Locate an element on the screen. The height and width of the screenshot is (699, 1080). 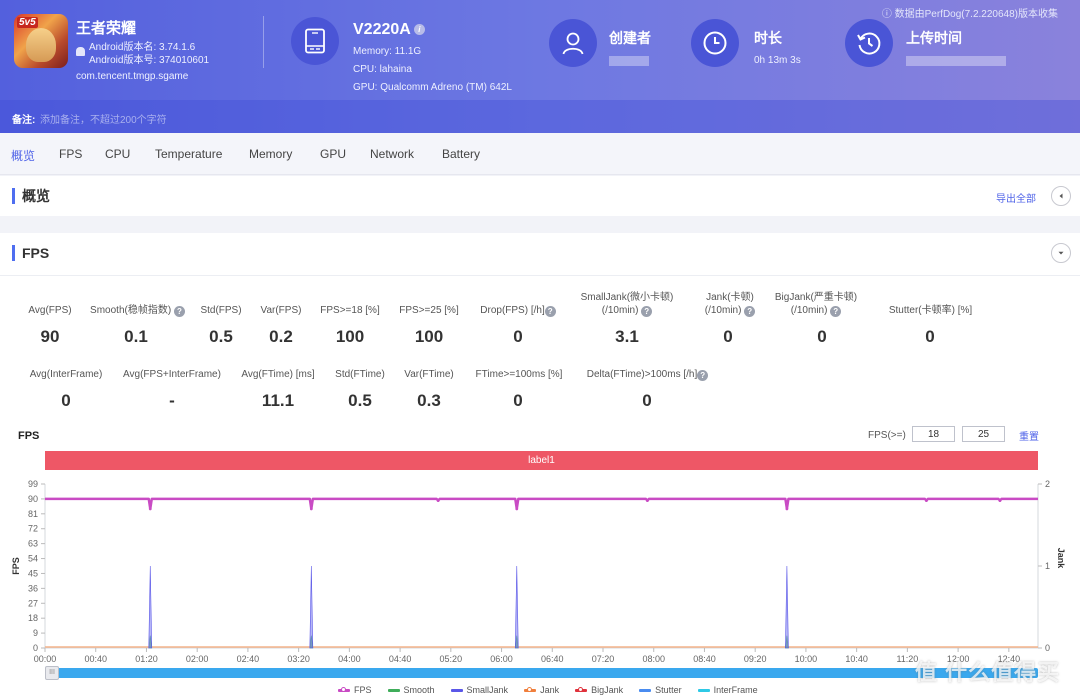
tab-temperature: Temperature is located at coordinates (188, 154).